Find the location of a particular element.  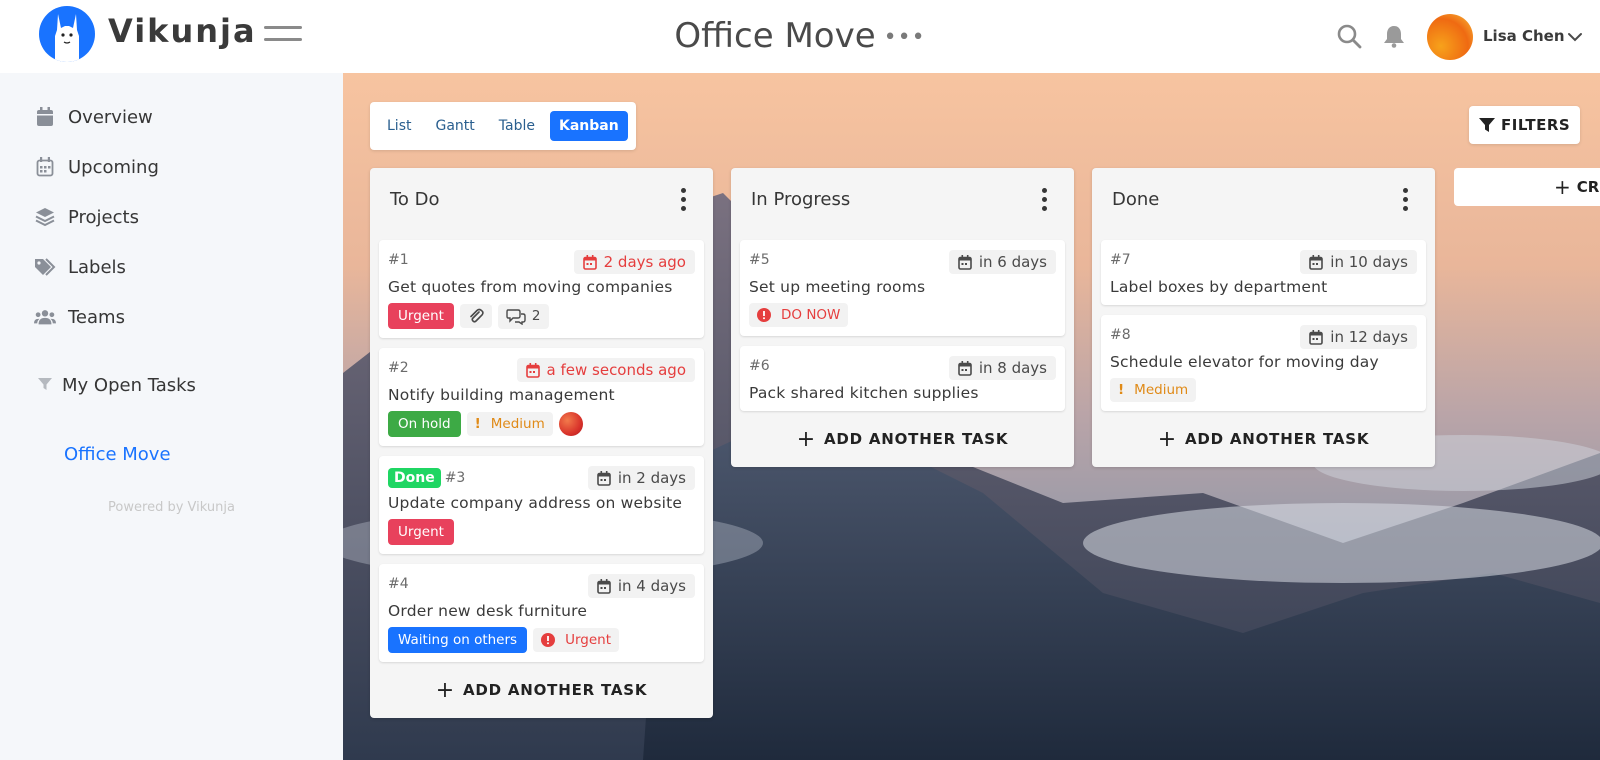

task-title: Get quotes from moving companies is located at coordinates (530, 287).